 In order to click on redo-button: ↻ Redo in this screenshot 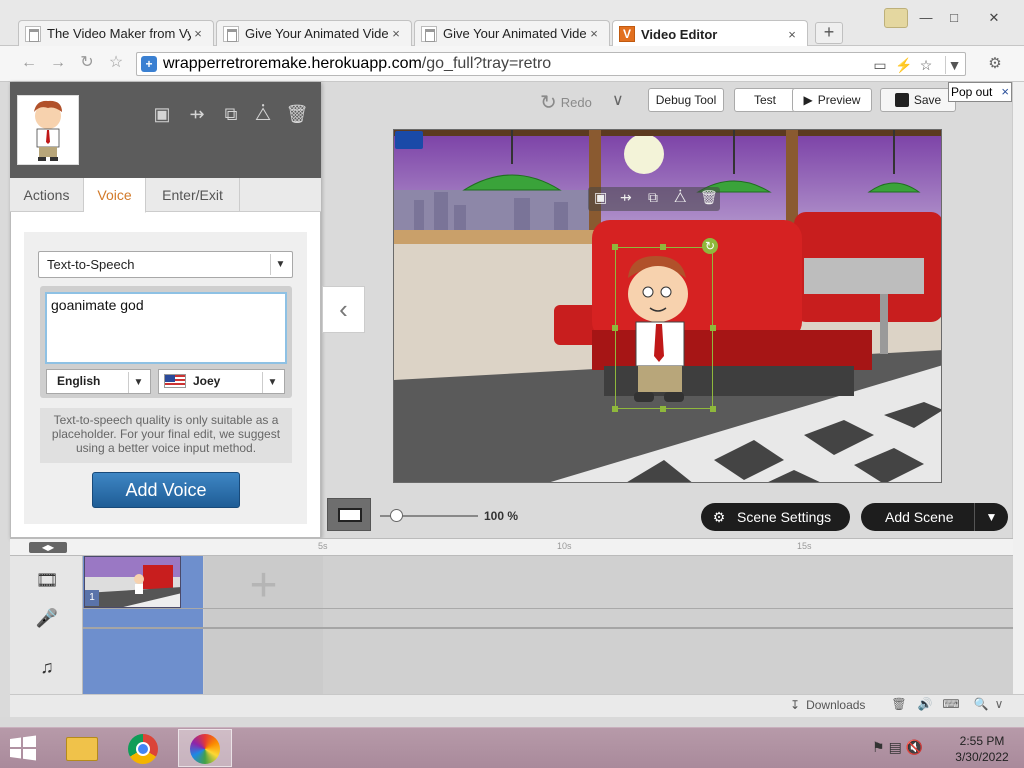, I will do `click(566, 102)`.